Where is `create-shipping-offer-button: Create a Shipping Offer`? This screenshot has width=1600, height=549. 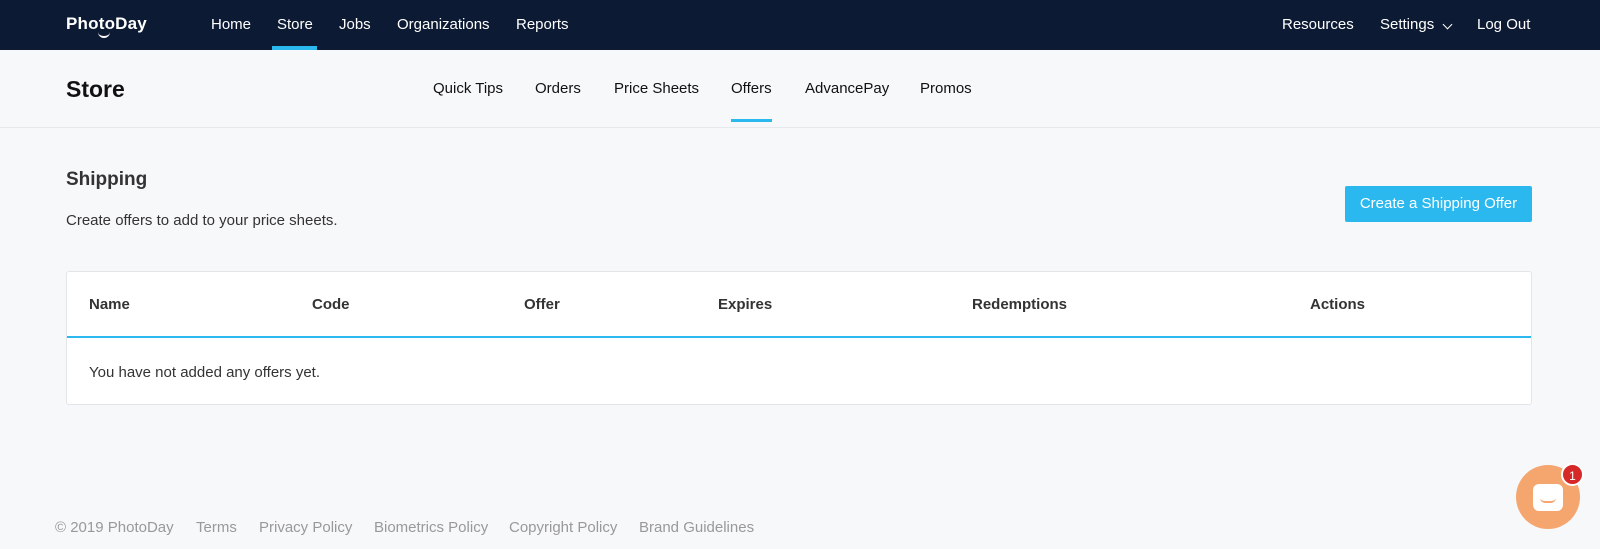
create-shipping-offer-button: Create a Shipping Offer is located at coordinates (1438, 204).